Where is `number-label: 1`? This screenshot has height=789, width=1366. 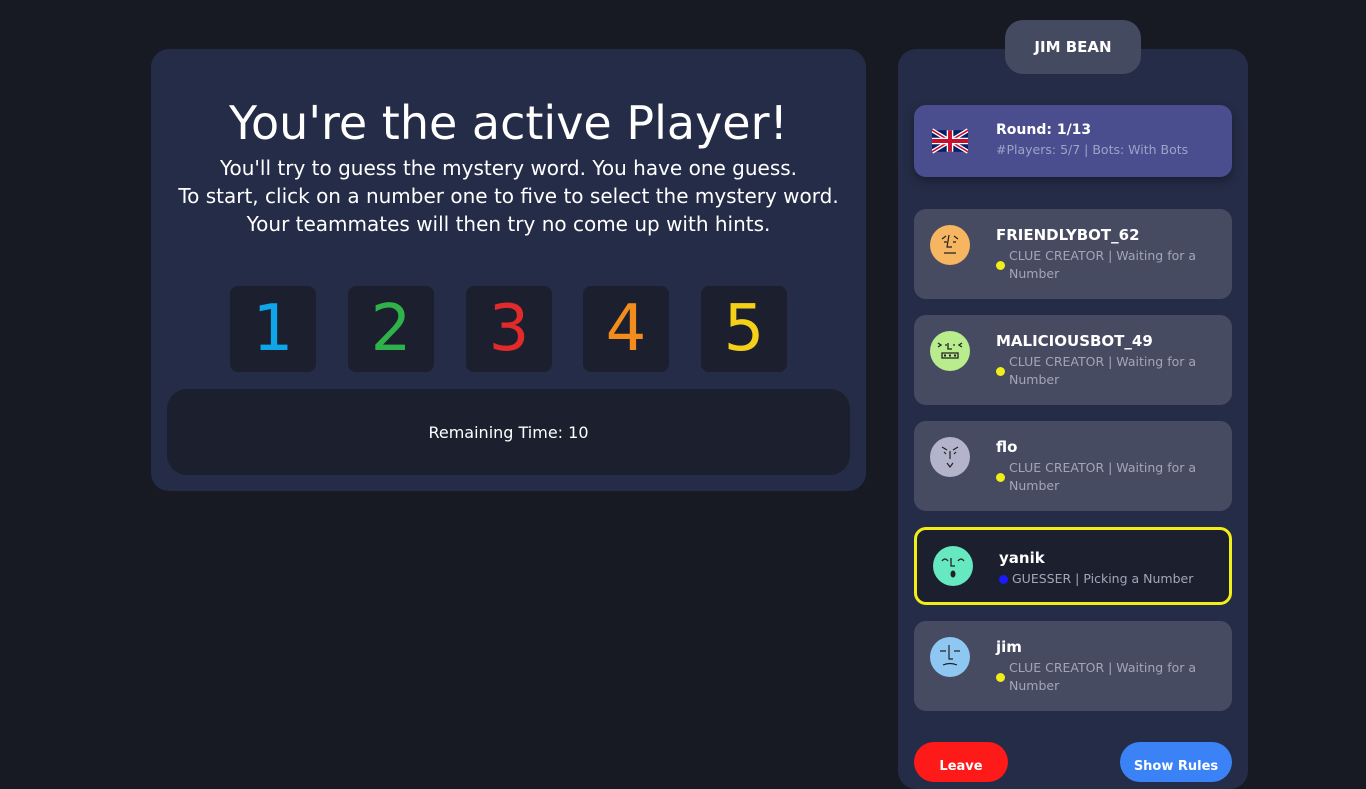 number-label: 1 is located at coordinates (273, 329).